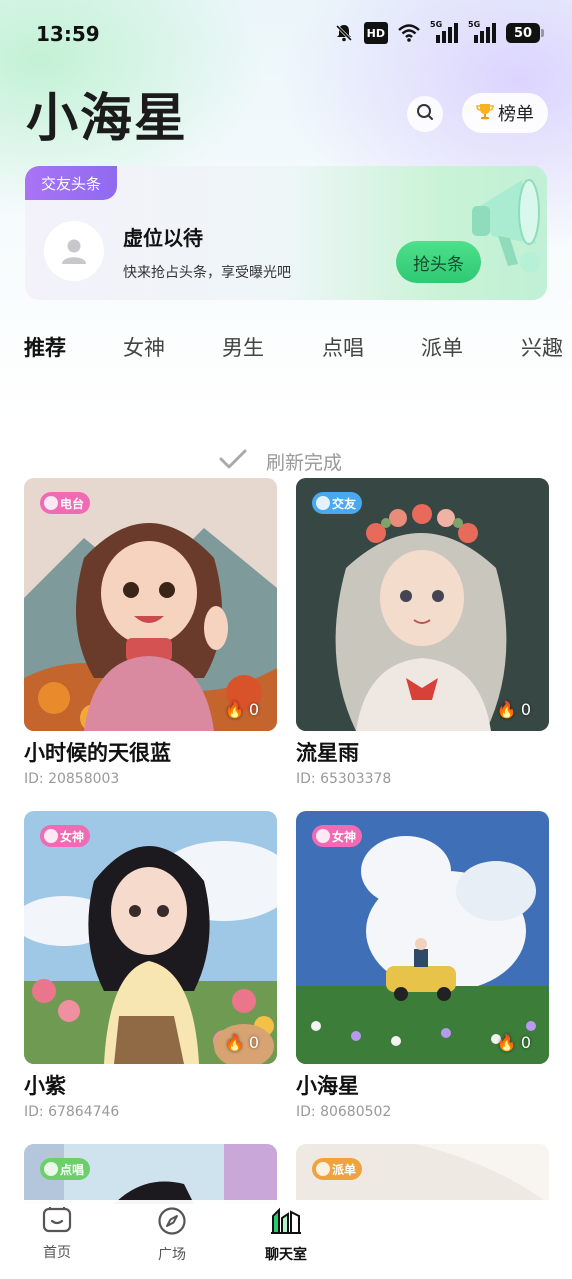  I want to click on banner-title: 虚位以待, so click(163, 238).